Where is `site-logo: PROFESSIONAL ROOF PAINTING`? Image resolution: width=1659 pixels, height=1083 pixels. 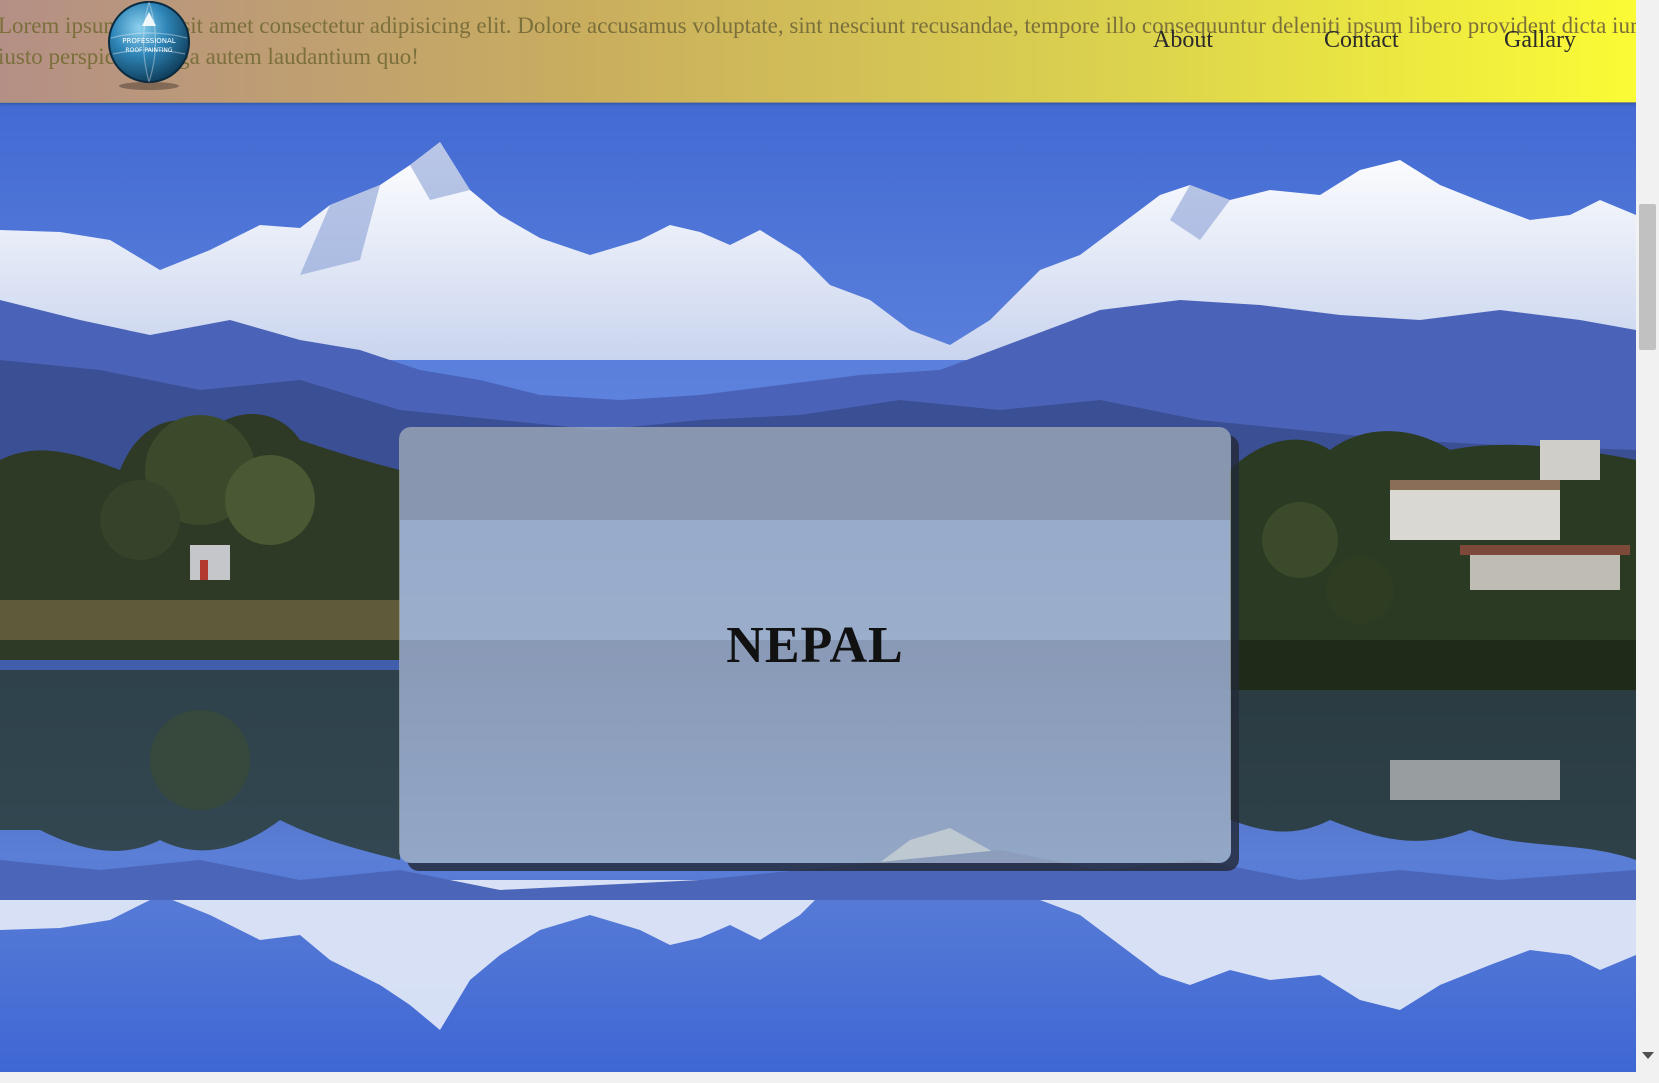 site-logo: PROFESSIONAL ROOF PAINTING is located at coordinates (149, 45).